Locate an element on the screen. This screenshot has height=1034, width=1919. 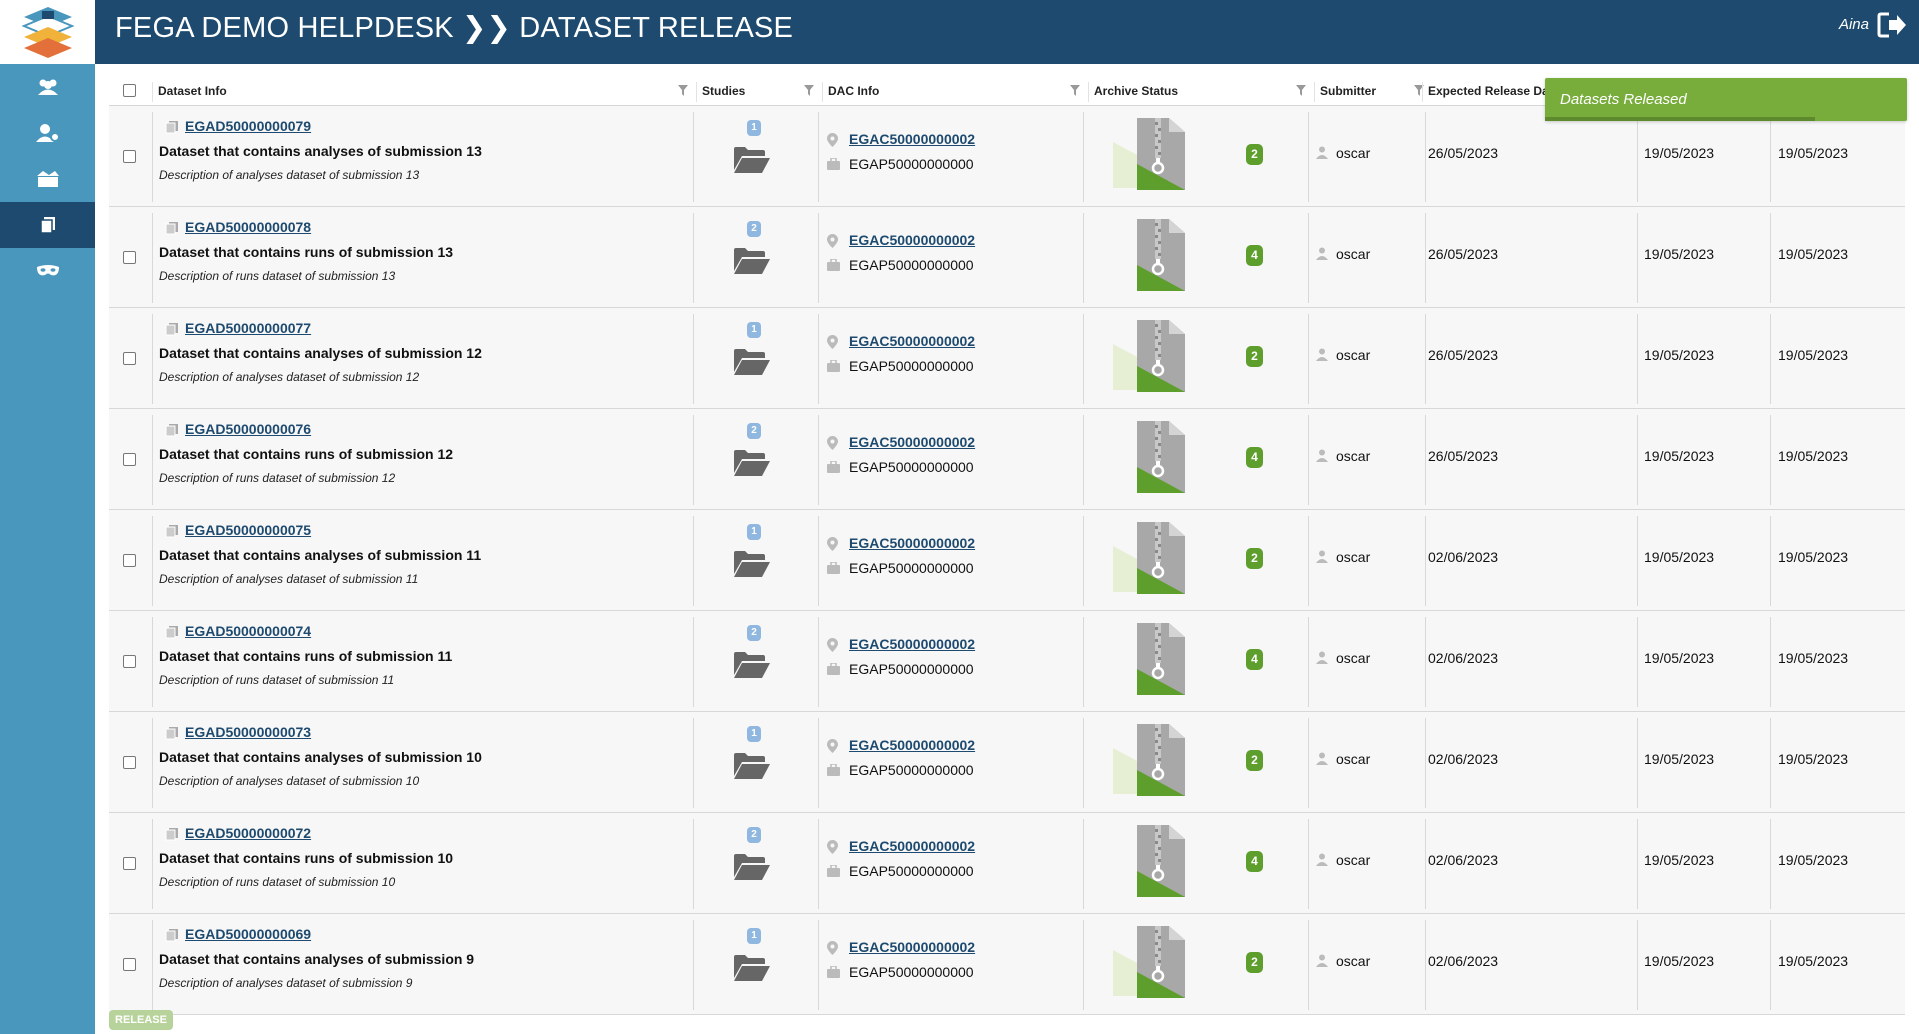
header-dac-info: DAC Info is located at coordinates (956, 91).